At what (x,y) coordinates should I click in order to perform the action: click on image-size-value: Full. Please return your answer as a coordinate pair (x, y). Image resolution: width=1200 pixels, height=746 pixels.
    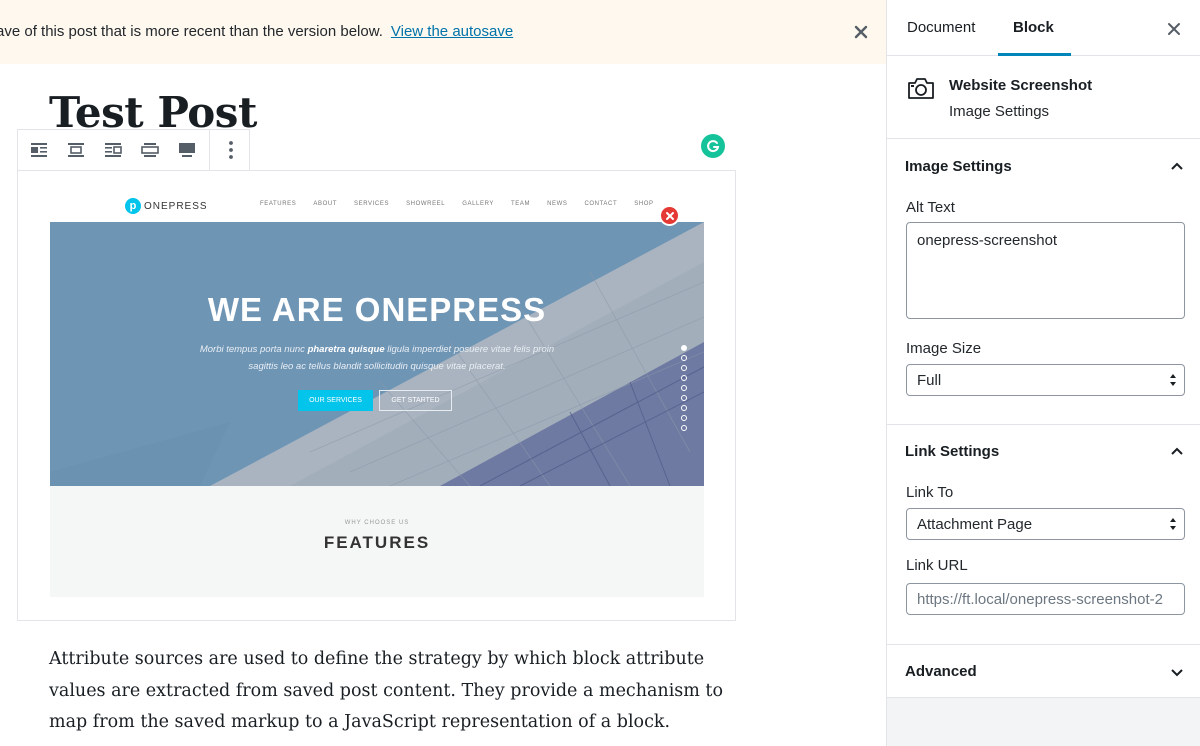
    Looking at the image, I should click on (929, 380).